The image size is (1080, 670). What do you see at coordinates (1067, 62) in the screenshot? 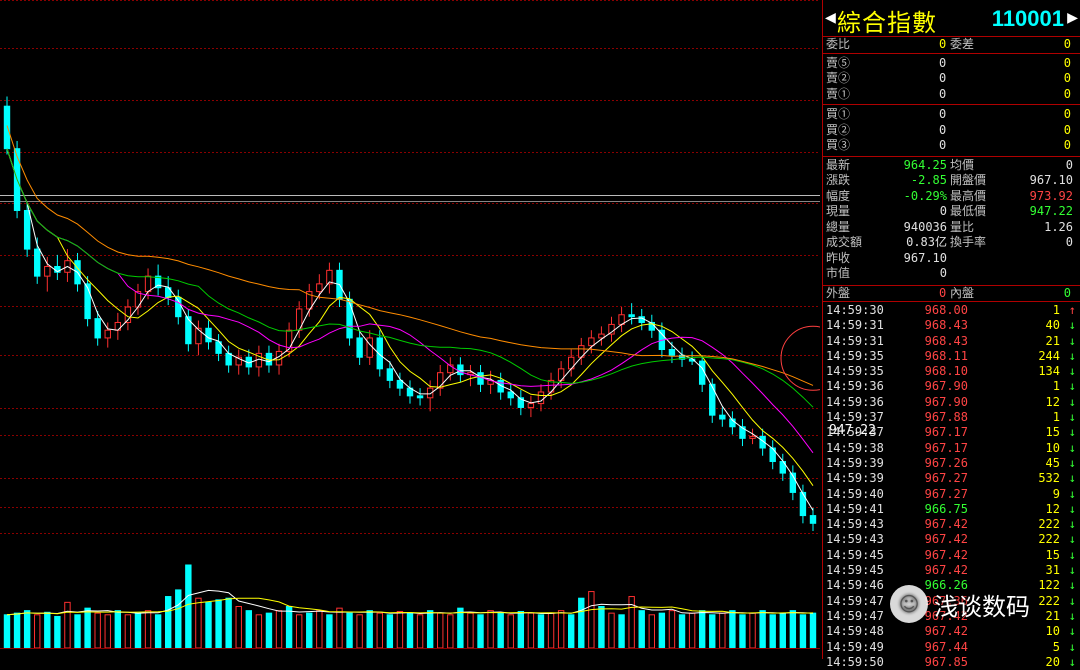
I see `sell-volume: 0` at bounding box center [1067, 62].